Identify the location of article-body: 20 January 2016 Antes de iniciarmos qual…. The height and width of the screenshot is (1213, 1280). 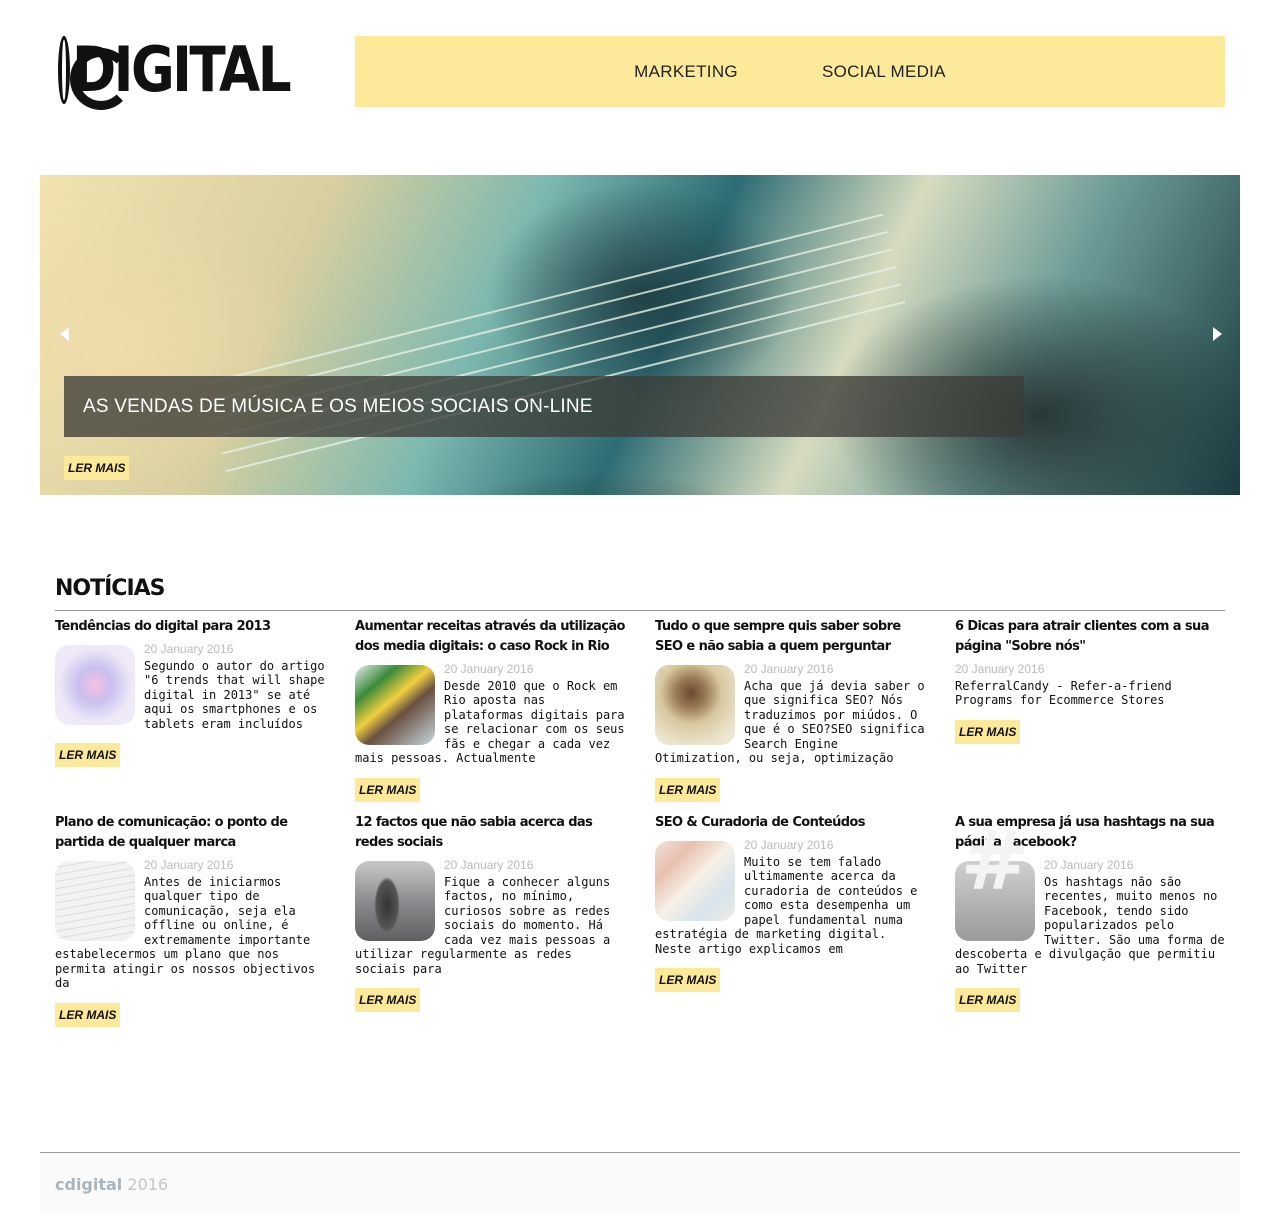
(191, 942).